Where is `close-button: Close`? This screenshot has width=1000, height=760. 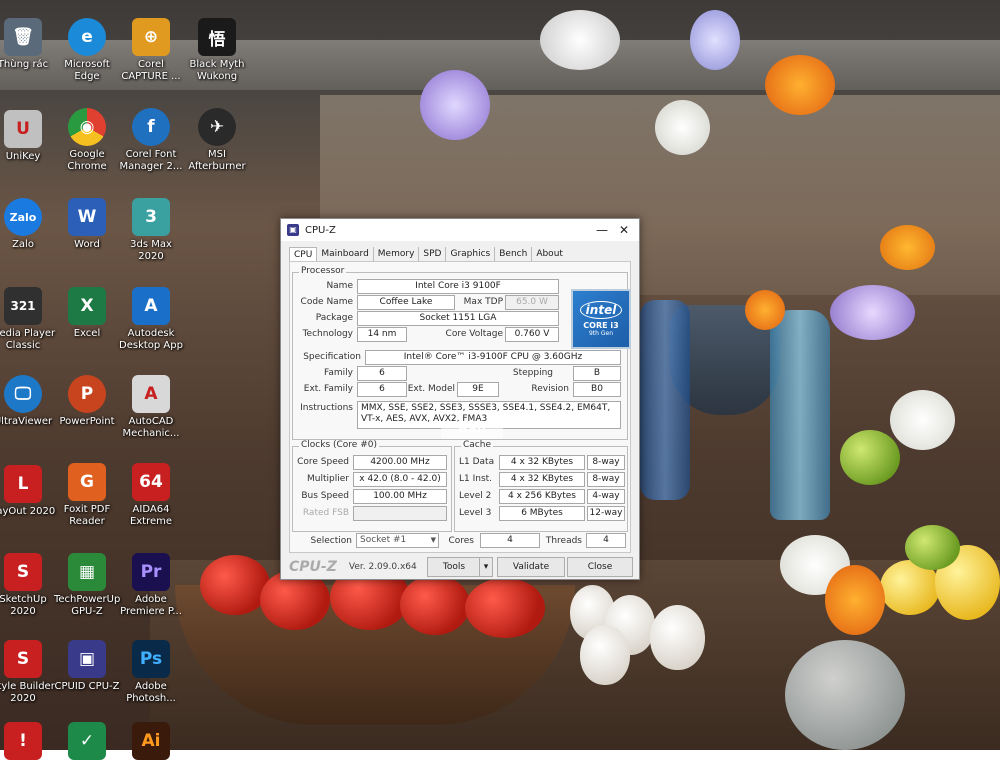
close-button: Close is located at coordinates (600, 567).